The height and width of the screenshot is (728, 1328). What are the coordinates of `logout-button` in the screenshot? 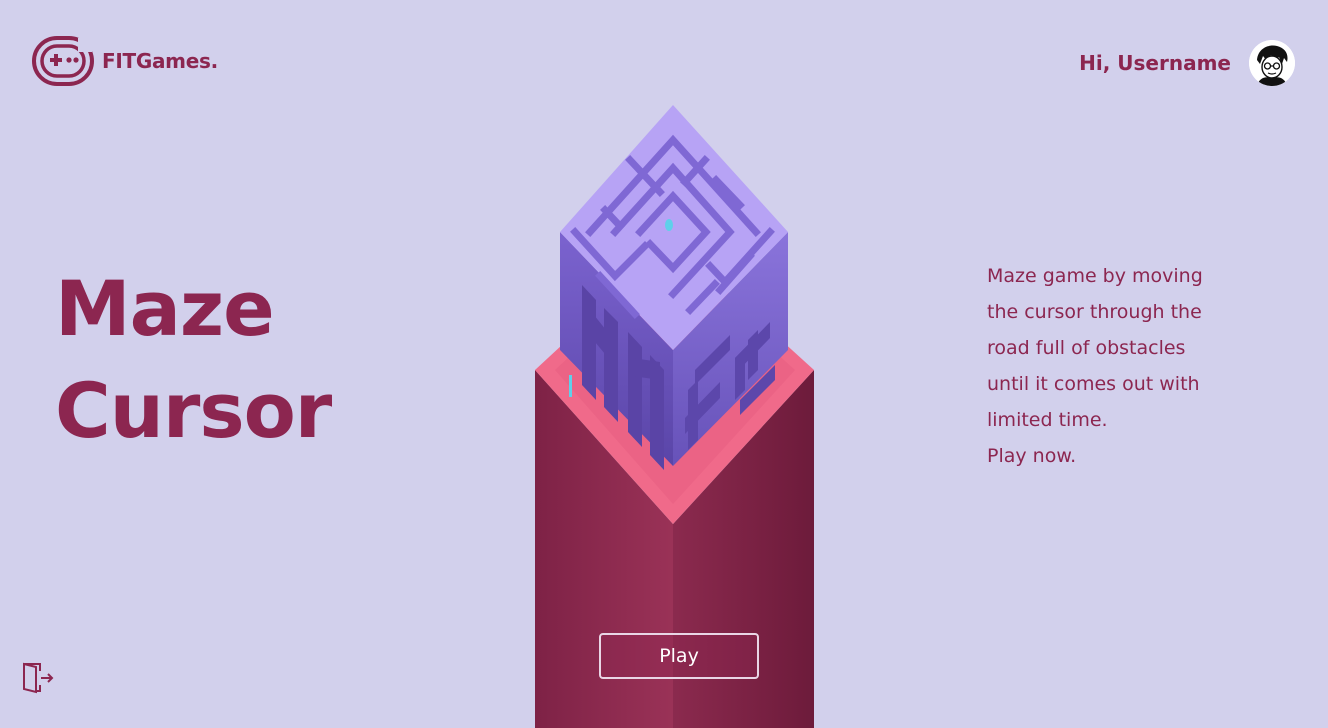 It's located at (37, 678).